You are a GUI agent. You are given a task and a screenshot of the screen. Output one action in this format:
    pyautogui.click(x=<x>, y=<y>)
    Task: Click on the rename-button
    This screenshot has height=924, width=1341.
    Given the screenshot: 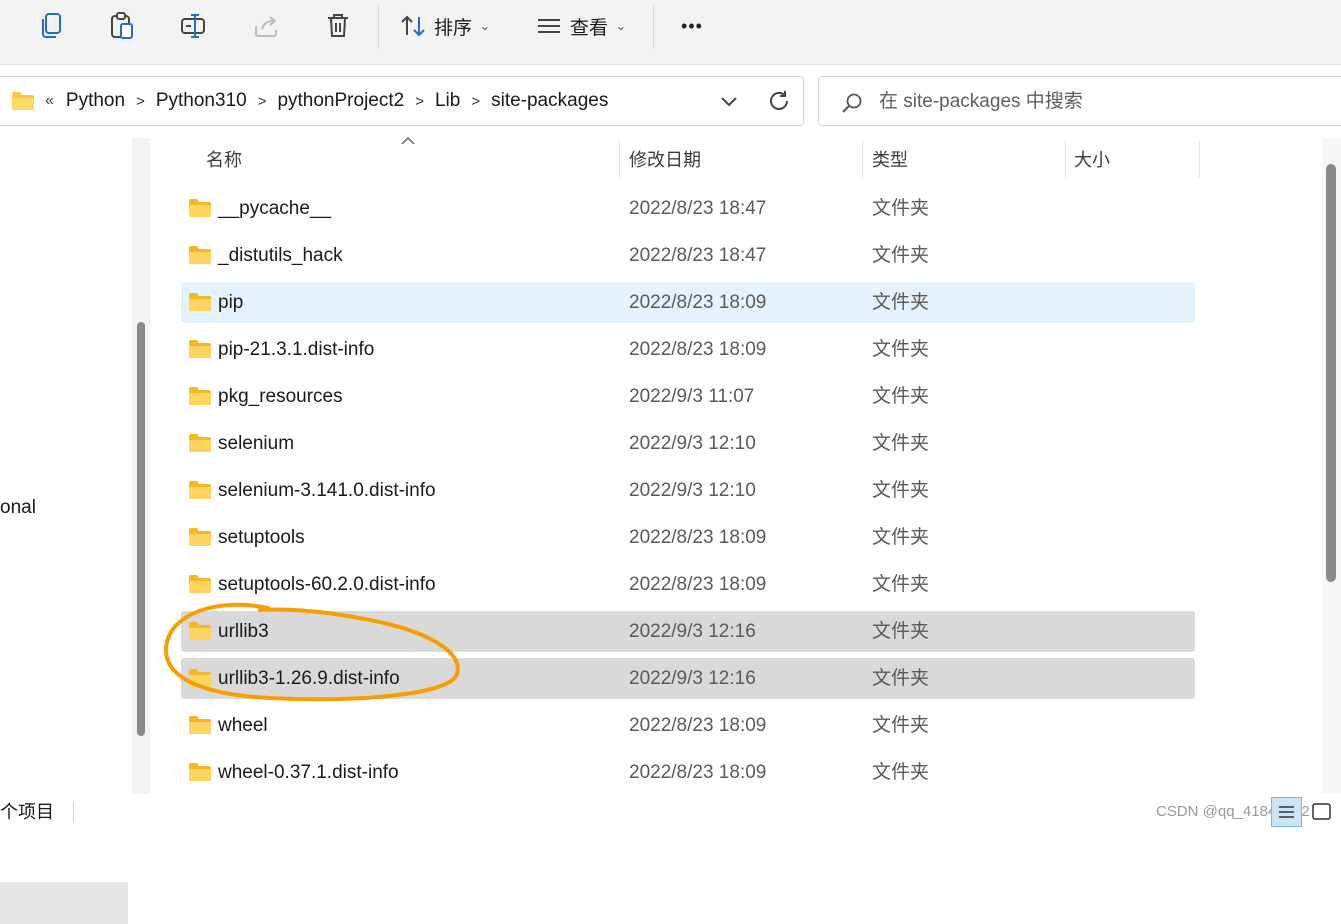 What is the action you would take?
    pyautogui.click(x=194, y=26)
    